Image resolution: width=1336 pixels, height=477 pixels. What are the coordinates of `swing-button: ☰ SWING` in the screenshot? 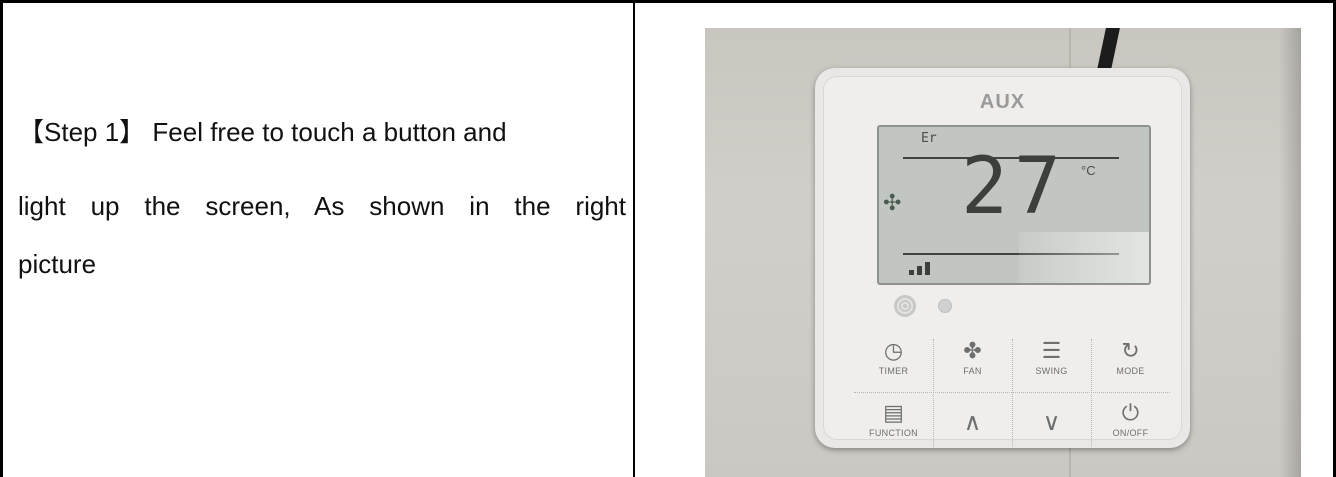 It's located at (1051, 361).